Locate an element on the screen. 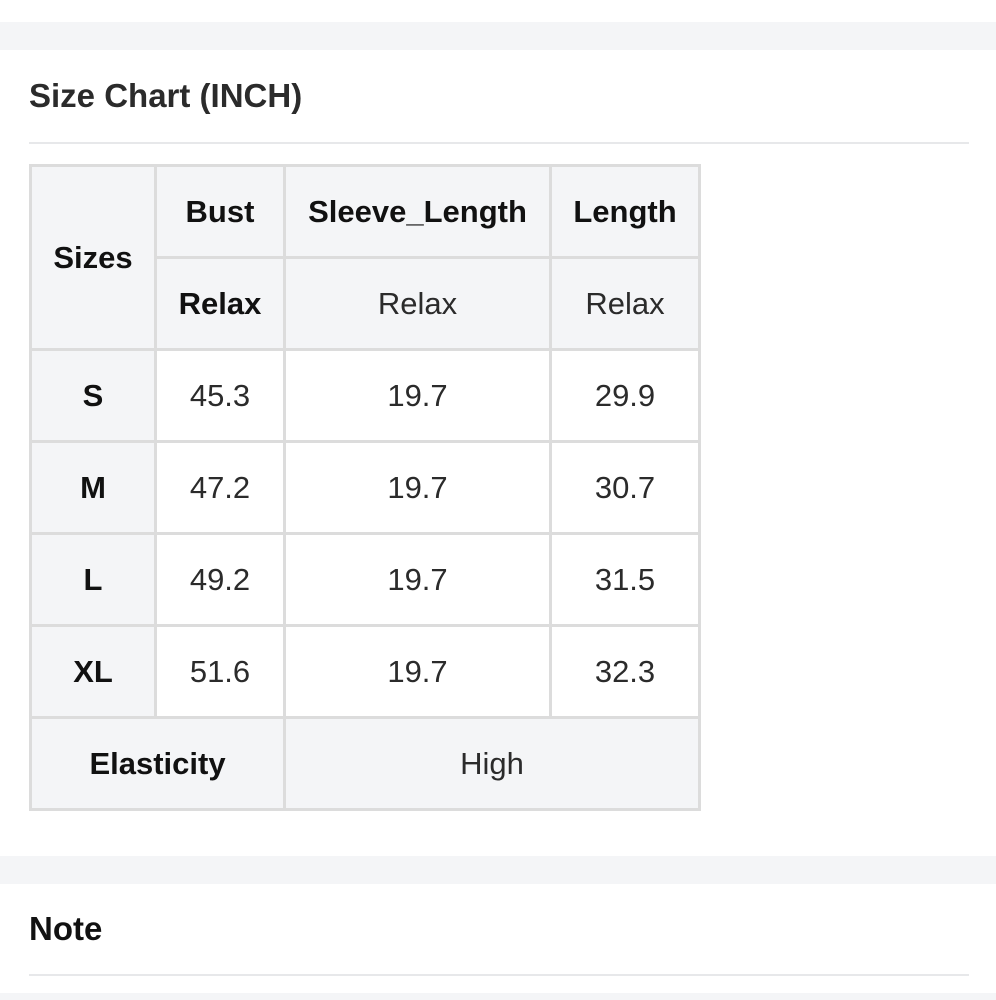  table-row: S 45.3 19.7 29.9 is located at coordinates (365, 395).